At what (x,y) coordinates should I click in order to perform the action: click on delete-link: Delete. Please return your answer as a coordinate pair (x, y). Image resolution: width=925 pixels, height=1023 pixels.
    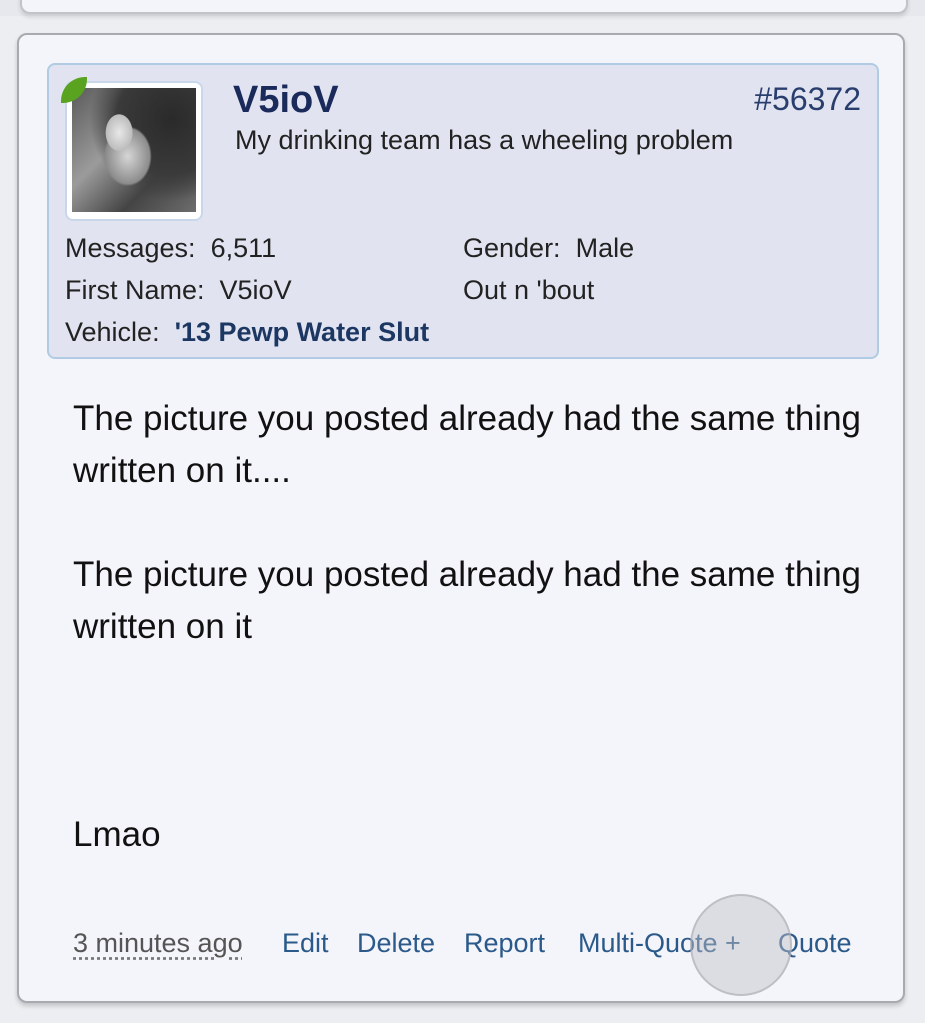
    Looking at the image, I should click on (396, 943).